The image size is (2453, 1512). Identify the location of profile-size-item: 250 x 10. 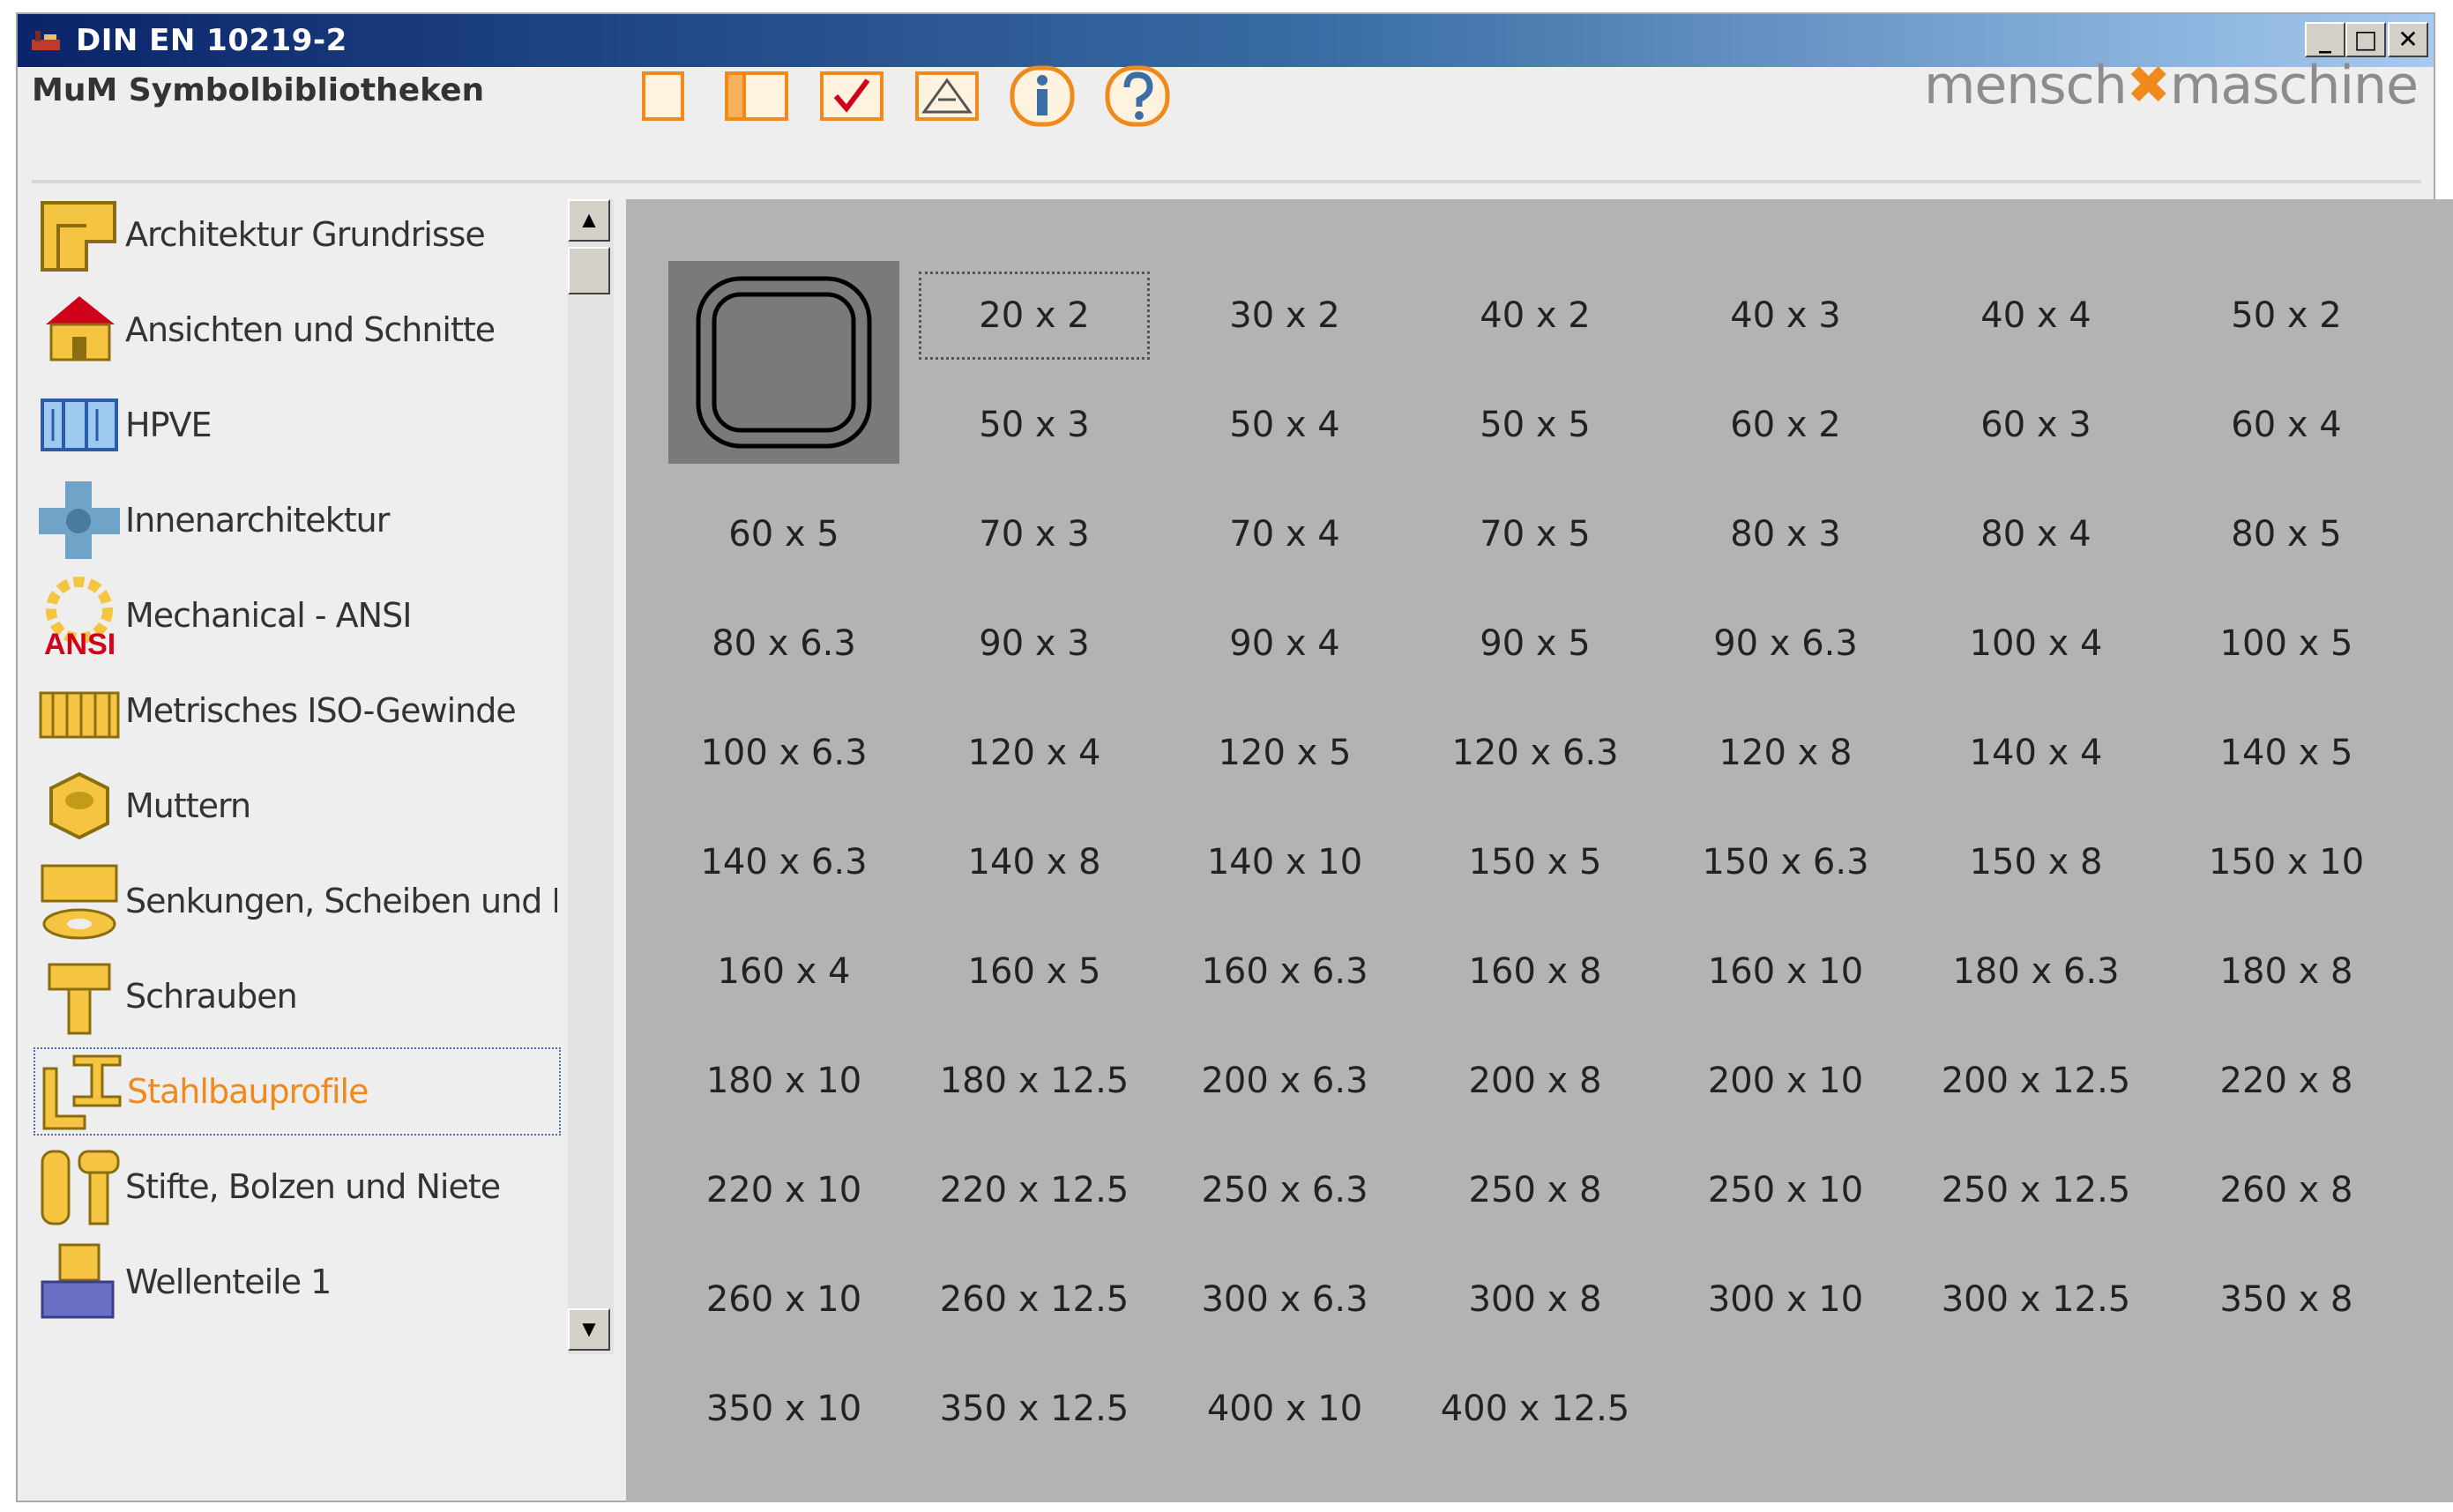
(1785, 1190).